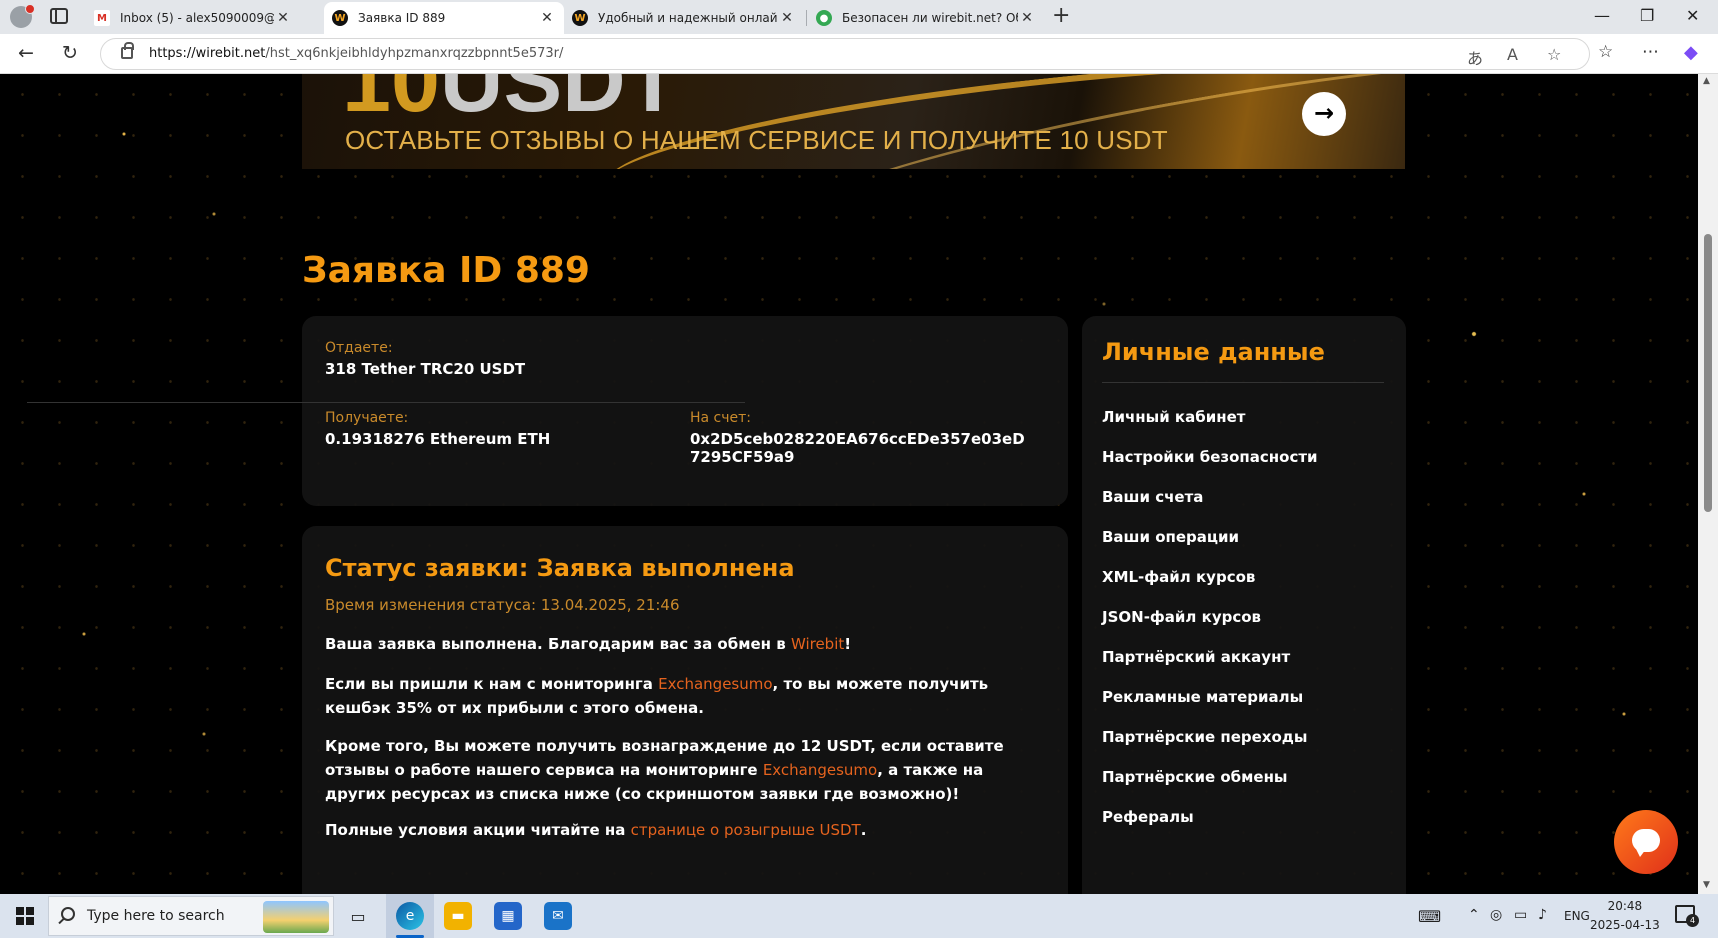  What do you see at coordinates (102, 18) in the screenshot?
I see `gmail-icon: M` at bounding box center [102, 18].